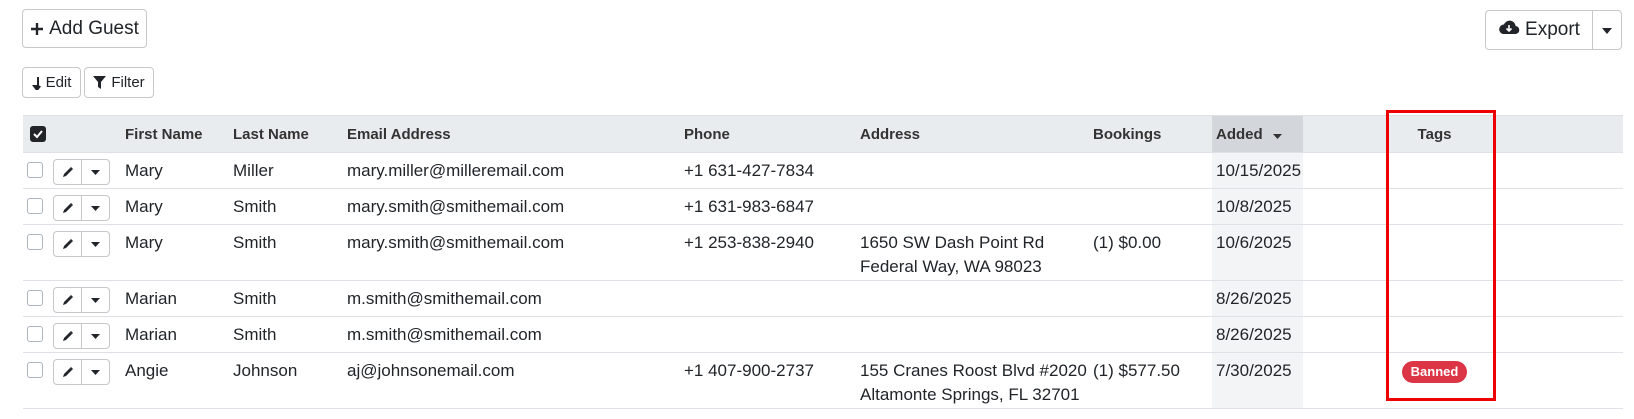  I want to click on edit-button: Edit, so click(51, 82).